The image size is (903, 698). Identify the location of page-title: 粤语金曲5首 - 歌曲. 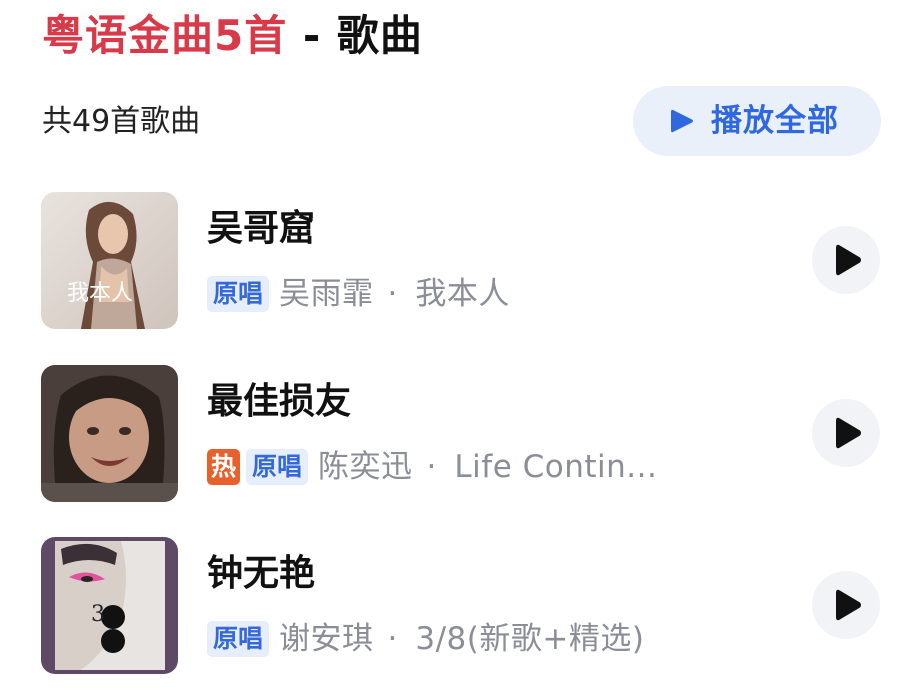
(232, 36).